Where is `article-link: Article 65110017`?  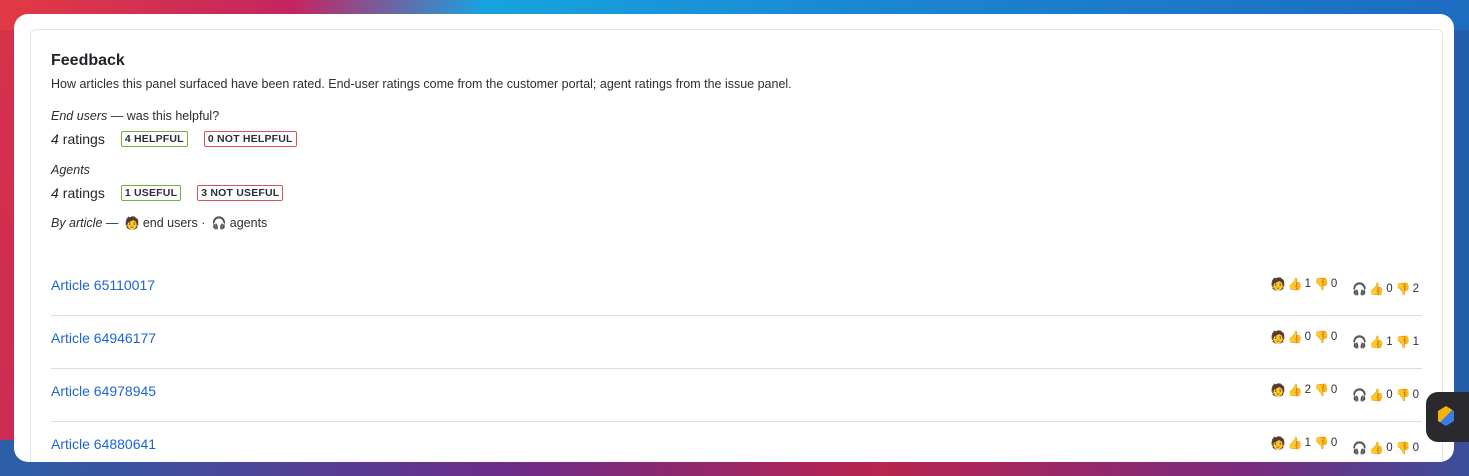 article-link: Article 65110017 is located at coordinates (103, 285).